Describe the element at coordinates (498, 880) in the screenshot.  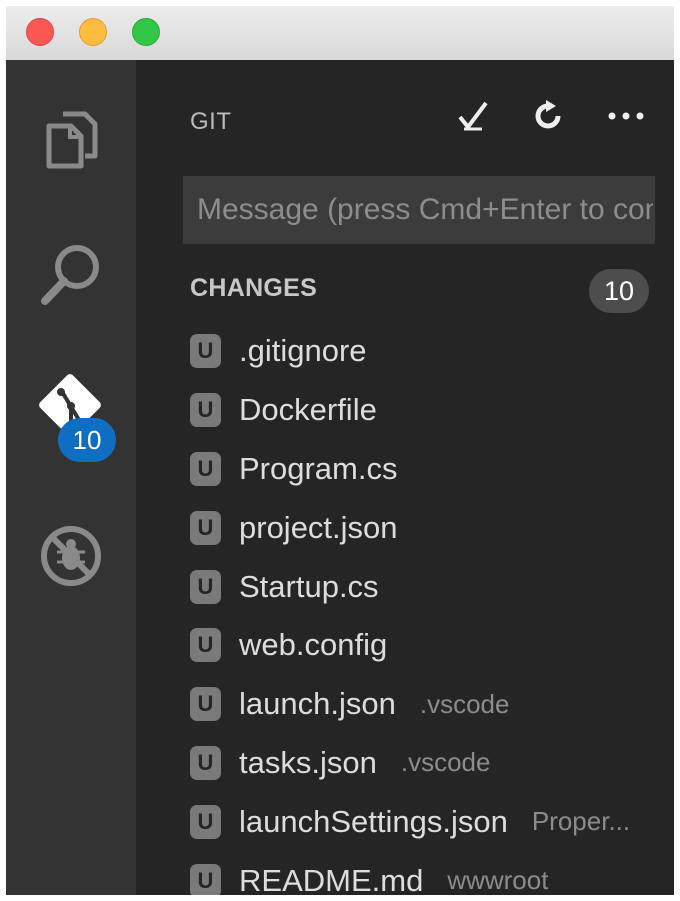
I see `file-directory: wwwroot` at that location.